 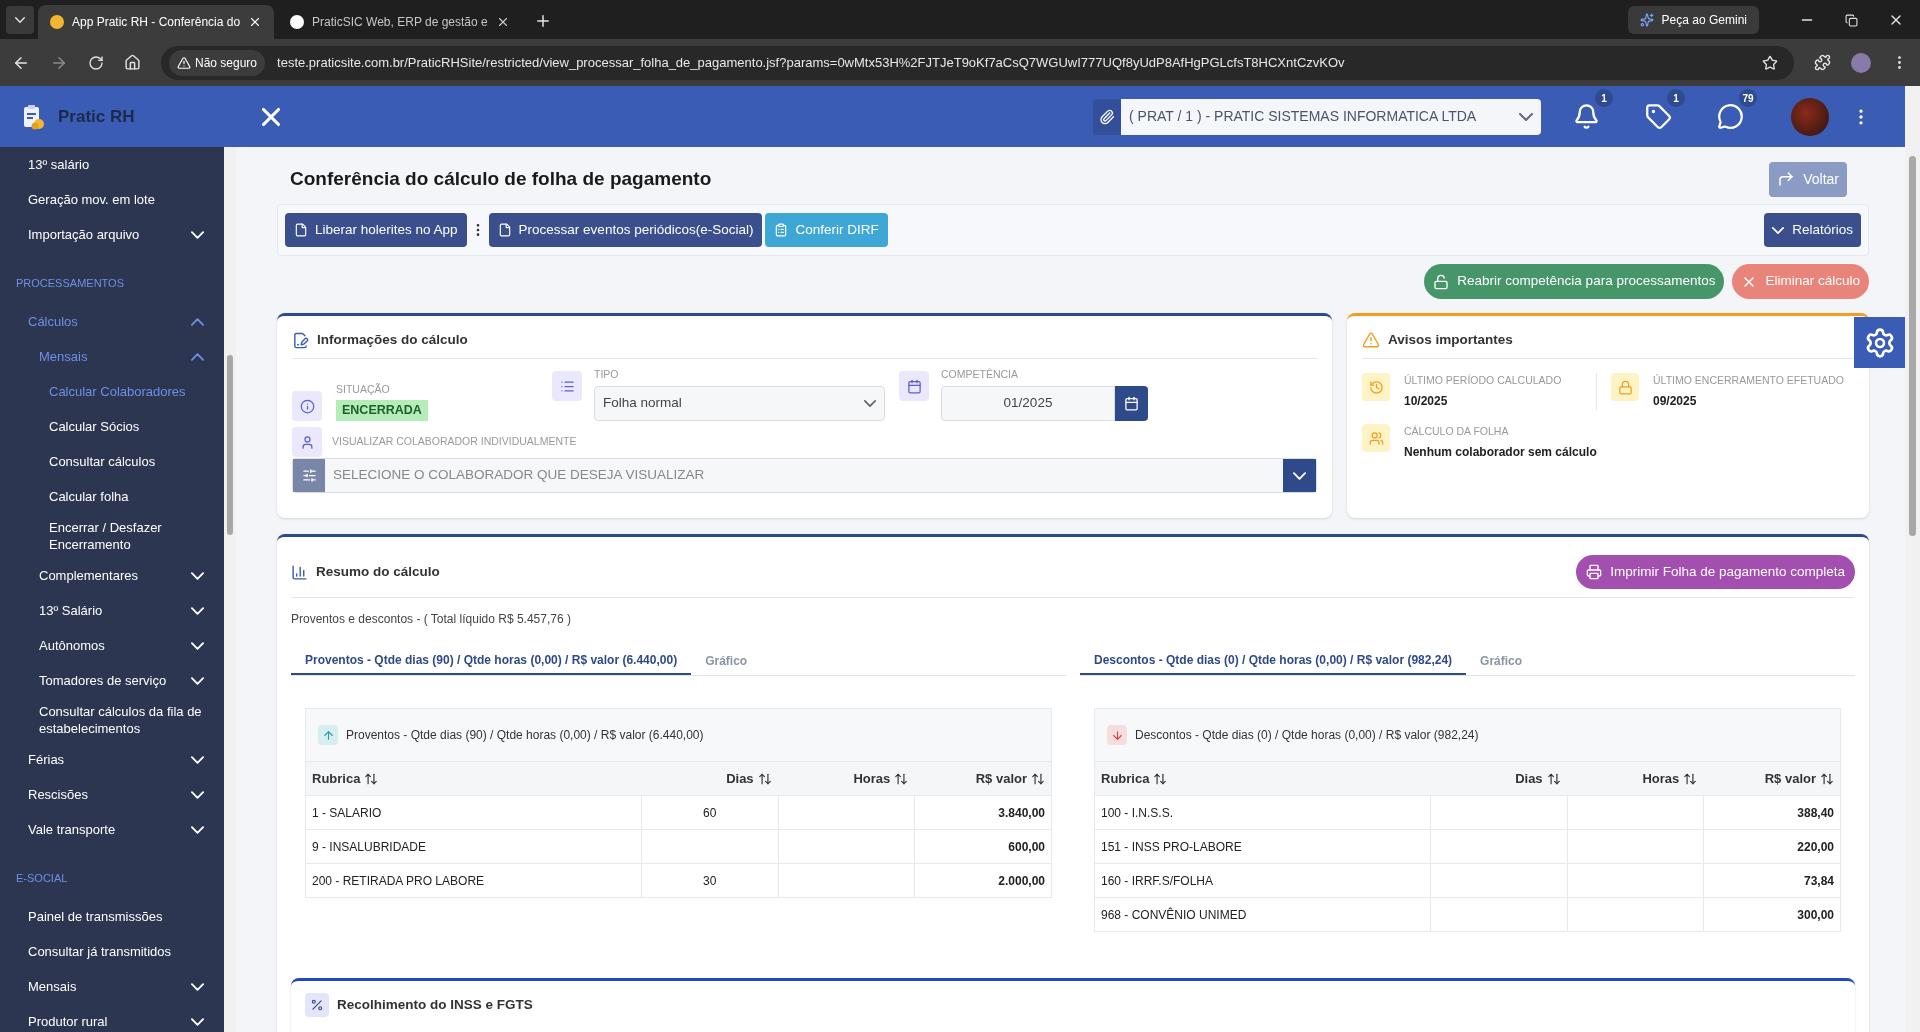 I want to click on tab: Proventos - Qtde dias (90) / Qtde horas (0,00) / R$ valor (6.440,00), so click(x=491, y=660).